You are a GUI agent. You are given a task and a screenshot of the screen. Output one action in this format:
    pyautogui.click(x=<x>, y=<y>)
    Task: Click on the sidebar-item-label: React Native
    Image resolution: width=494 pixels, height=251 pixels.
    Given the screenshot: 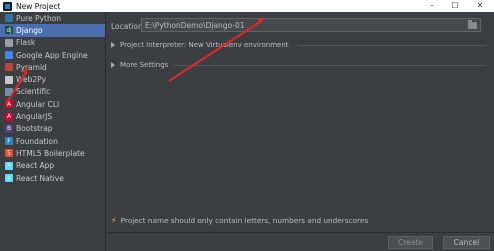 What is the action you would take?
    pyautogui.click(x=40, y=178)
    